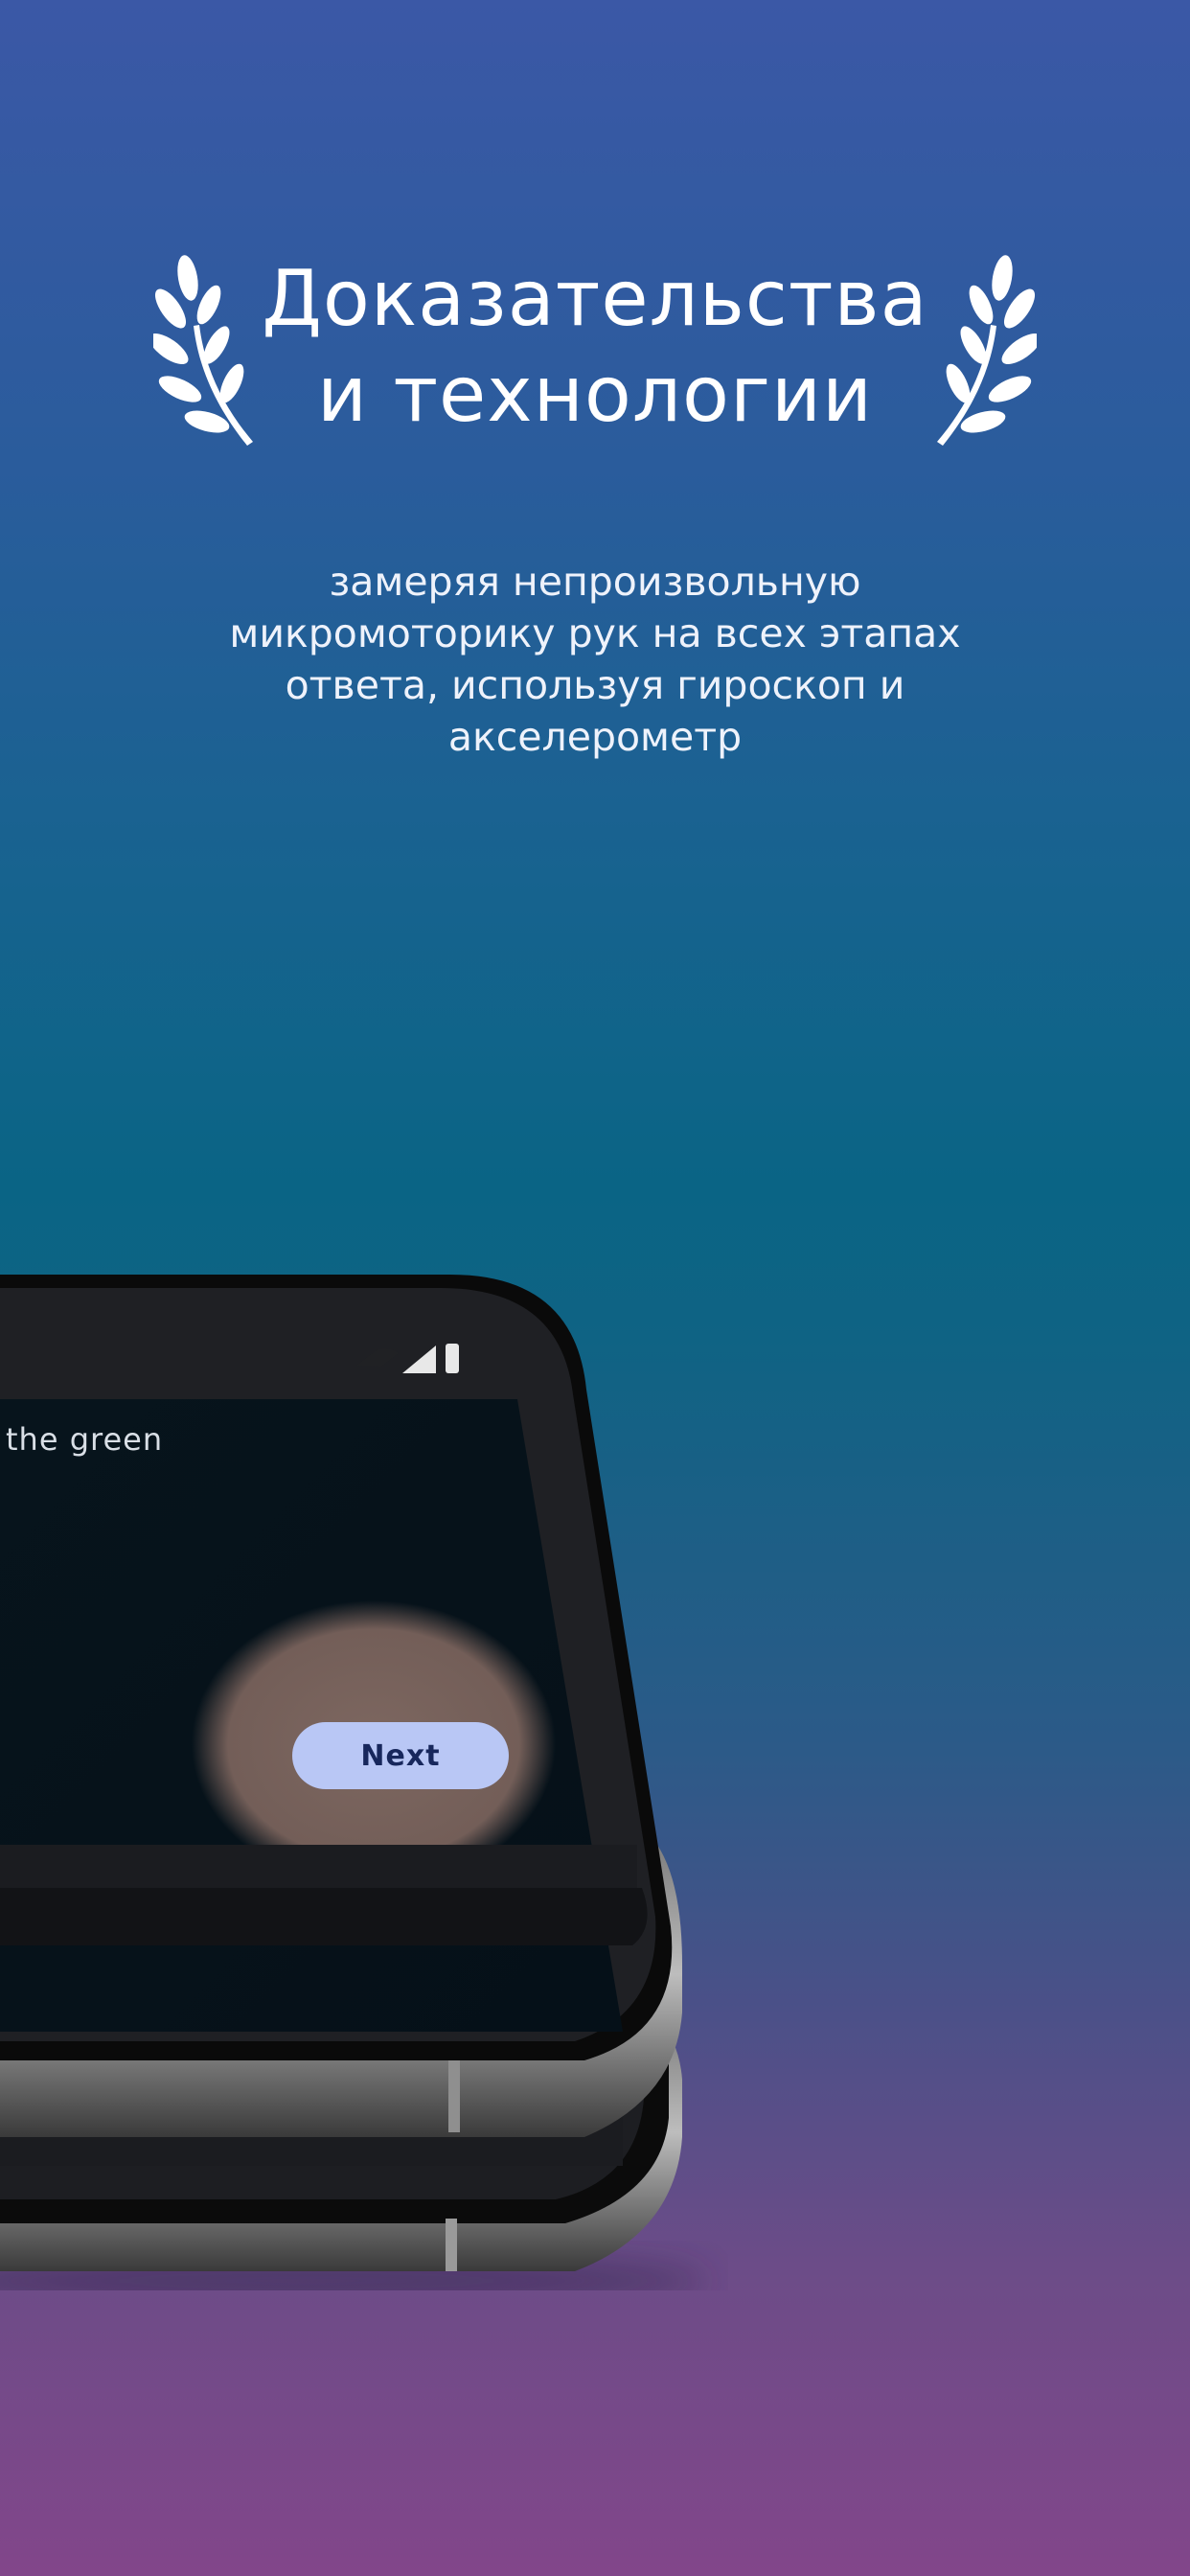 The height and width of the screenshot is (2576, 1190). I want to click on description-line-4: акселерометр, so click(595, 737).